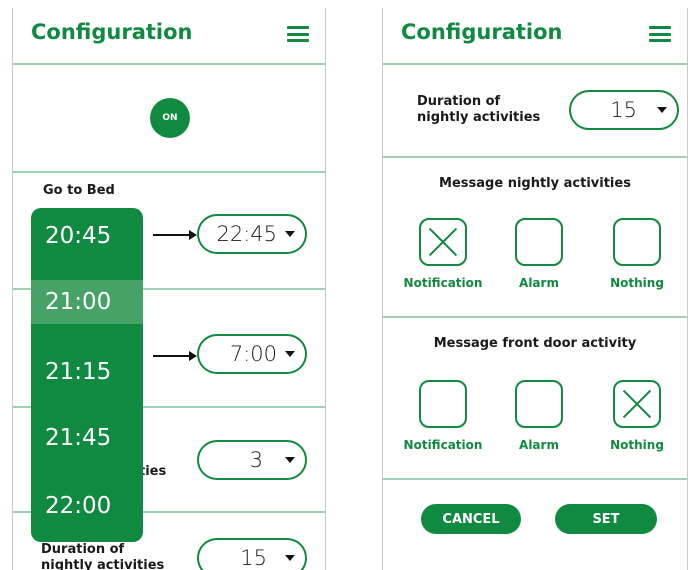 This screenshot has width=692, height=570. I want to click on on-toggle-button: ON, so click(170, 118).